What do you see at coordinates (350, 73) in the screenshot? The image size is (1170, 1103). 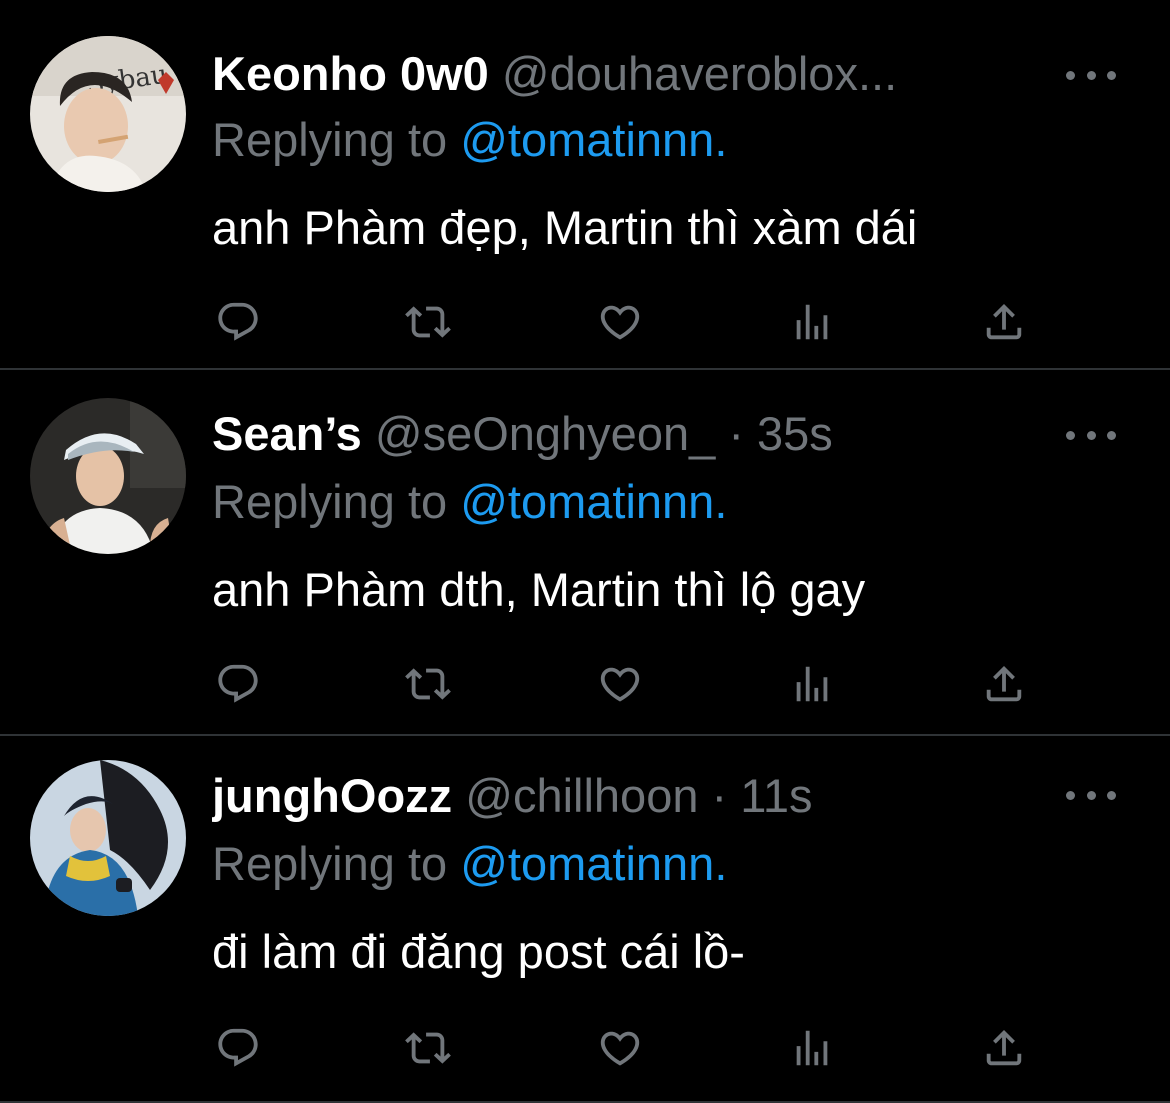 I see `display-name: Keonho 0w0` at bounding box center [350, 73].